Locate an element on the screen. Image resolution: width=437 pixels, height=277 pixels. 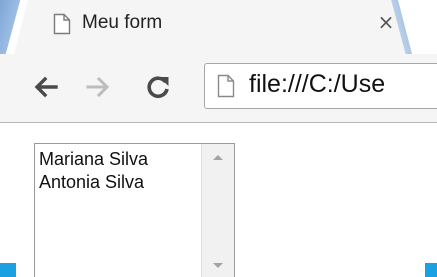
list-option: Antonia Silva is located at coordinates (119, 182).